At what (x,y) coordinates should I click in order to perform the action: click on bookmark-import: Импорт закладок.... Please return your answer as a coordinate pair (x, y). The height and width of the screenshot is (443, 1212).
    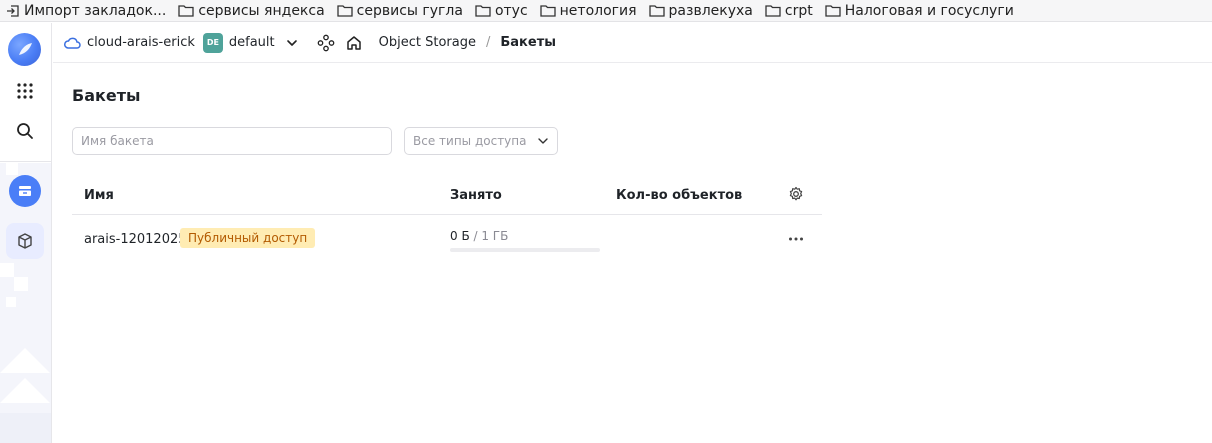
    Looking at the image, I should click on (86, 11).